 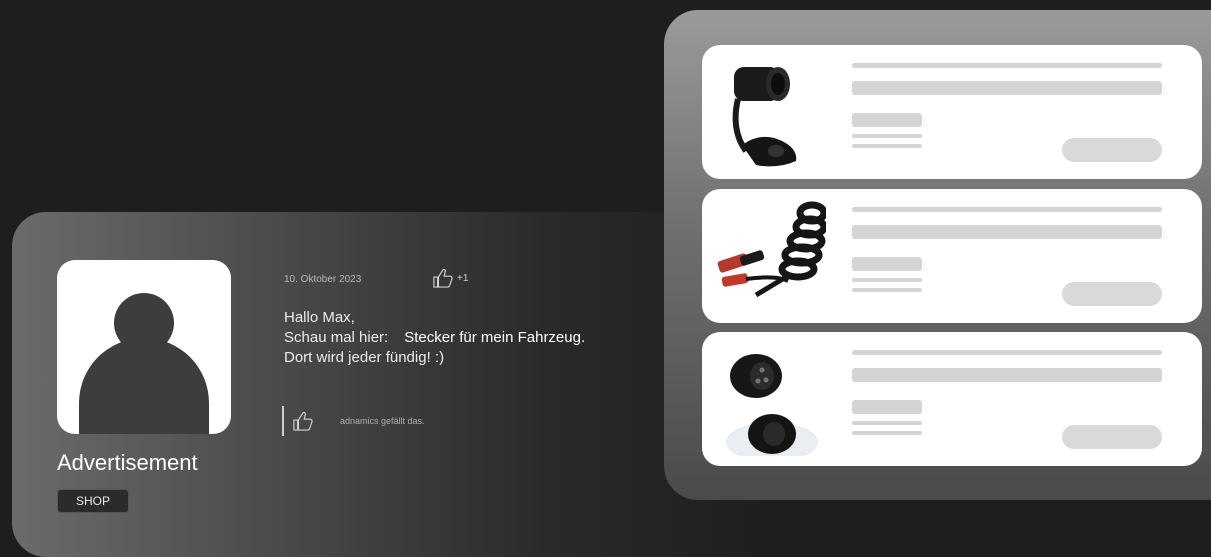 I want to click on like-count: +1, so click(x=463, y=278).